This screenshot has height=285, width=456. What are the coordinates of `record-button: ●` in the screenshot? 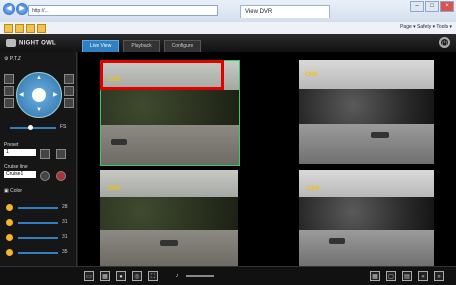 It's located at (121, 276).